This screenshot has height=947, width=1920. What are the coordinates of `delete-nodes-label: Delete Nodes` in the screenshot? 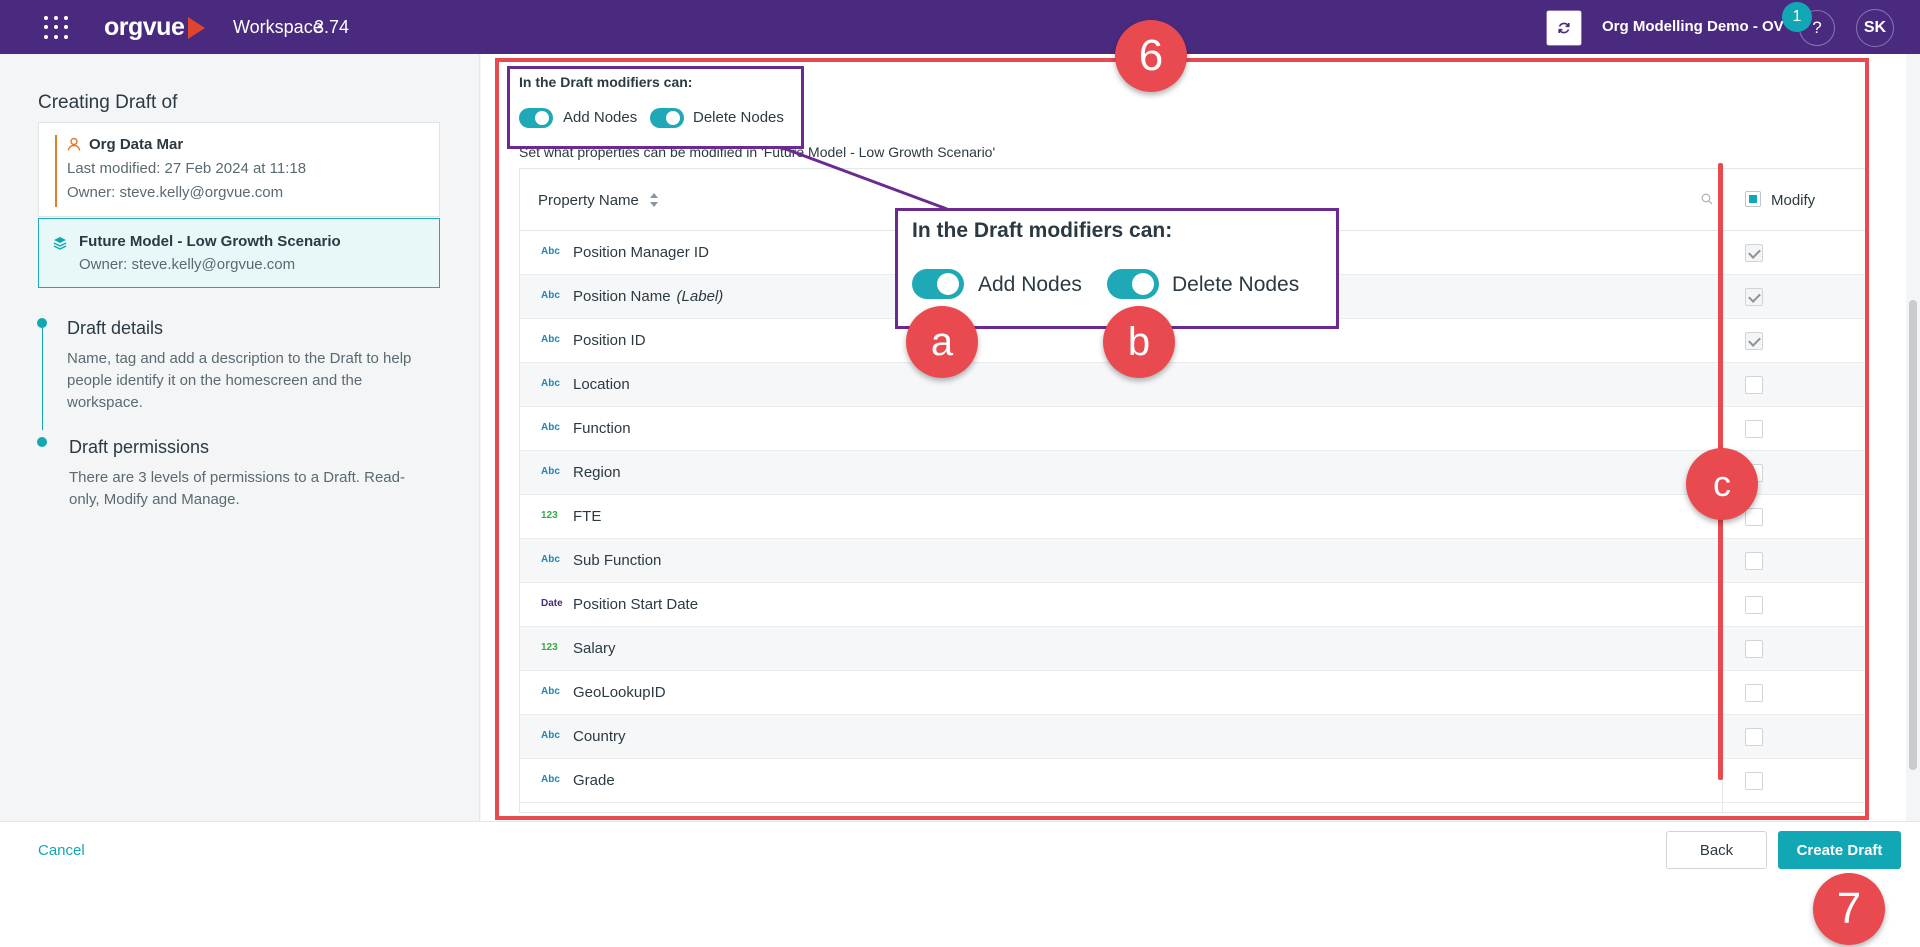 It's located at (738, 117).